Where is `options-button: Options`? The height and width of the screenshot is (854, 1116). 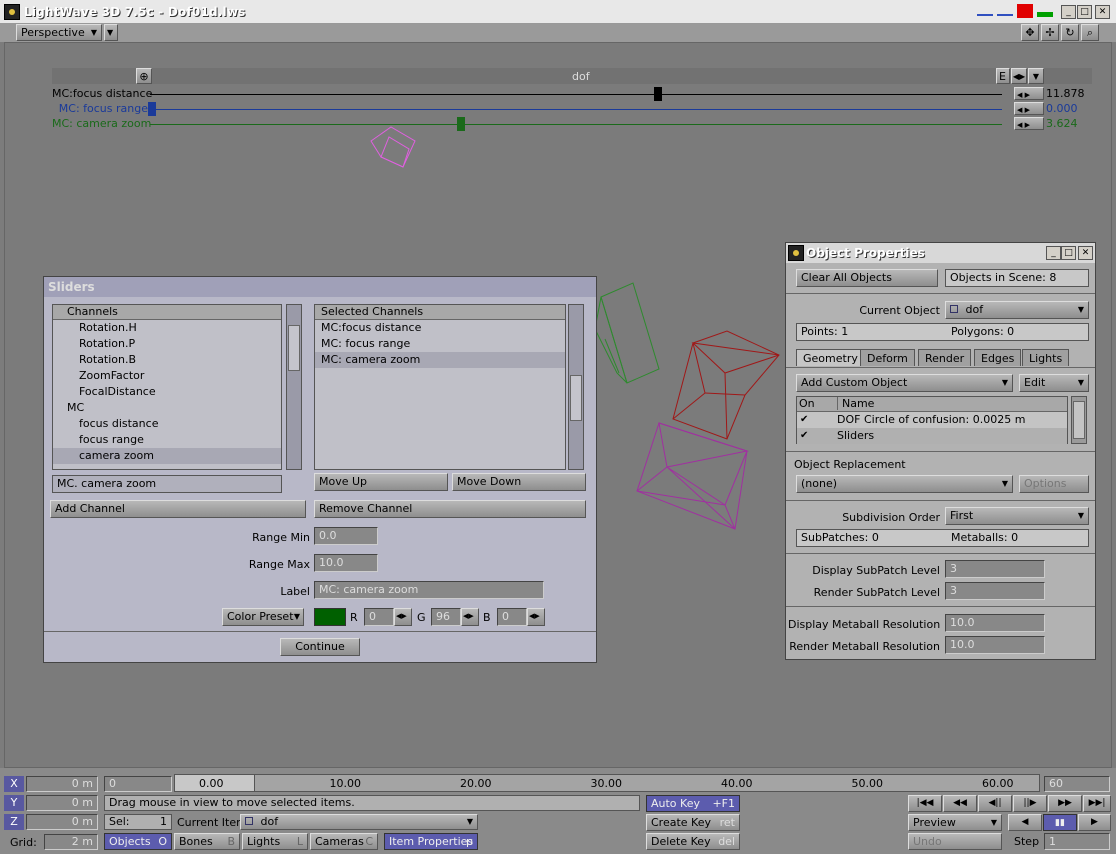 options-button: Options is located at coordinates (1054, 484).